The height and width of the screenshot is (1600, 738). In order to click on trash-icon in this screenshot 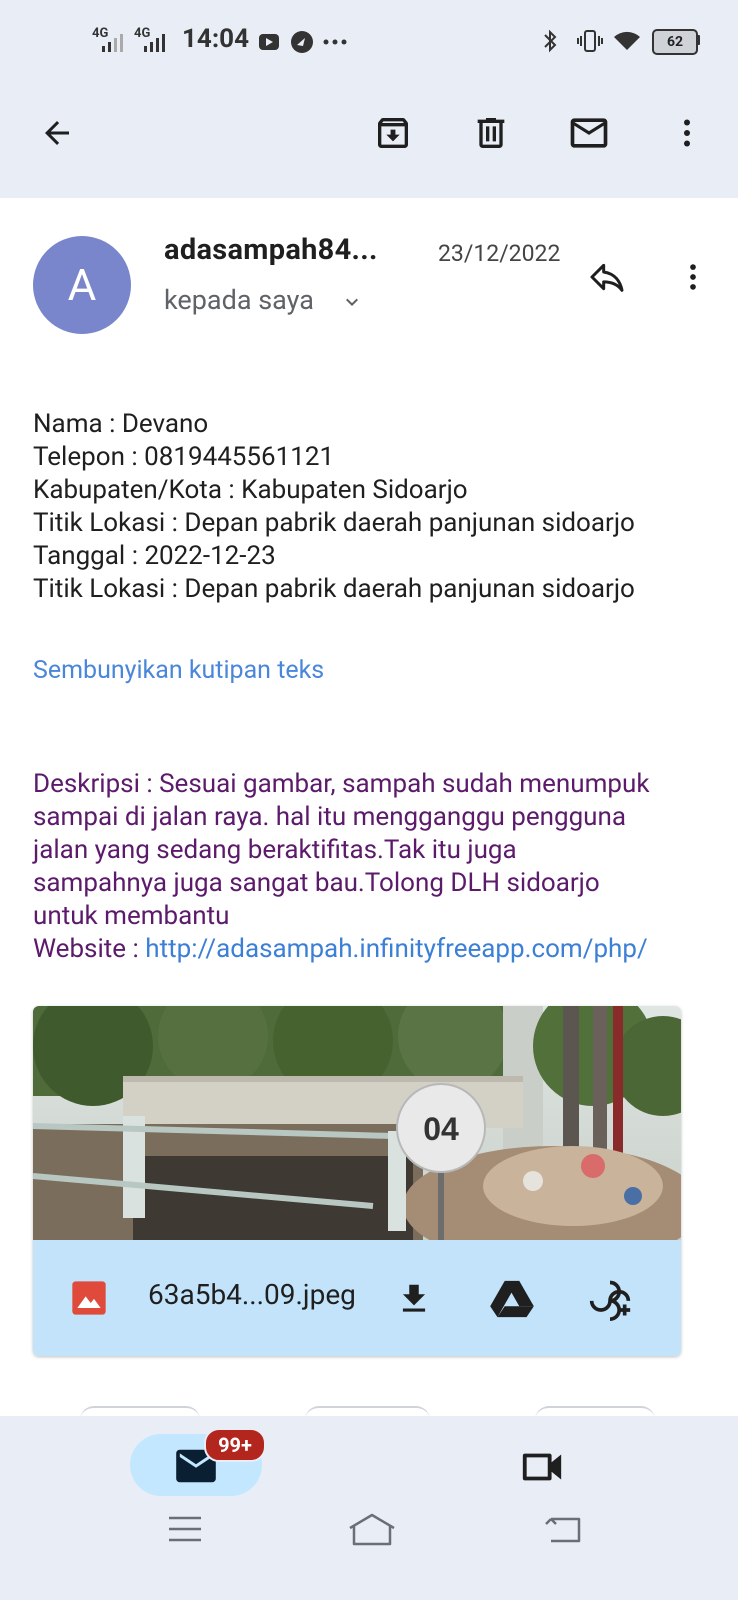, I will do `click(491, 133)`.